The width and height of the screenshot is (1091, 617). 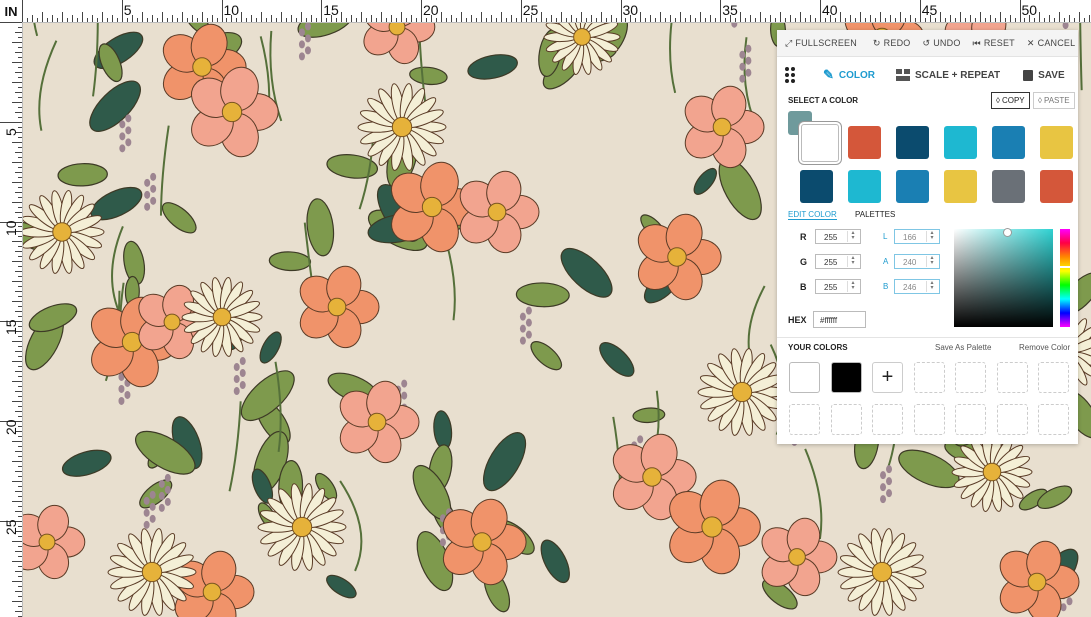 I want to click on undo-button: ↺ UNDO, so click(x=941, y=43).